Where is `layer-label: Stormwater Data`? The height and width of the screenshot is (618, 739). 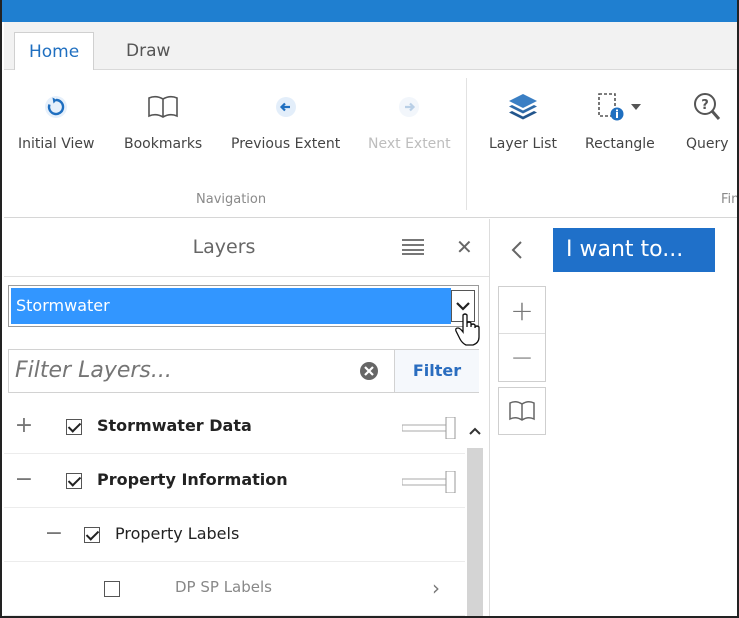 layer-label: Stormwater Data is located at coordinates (174, 425).